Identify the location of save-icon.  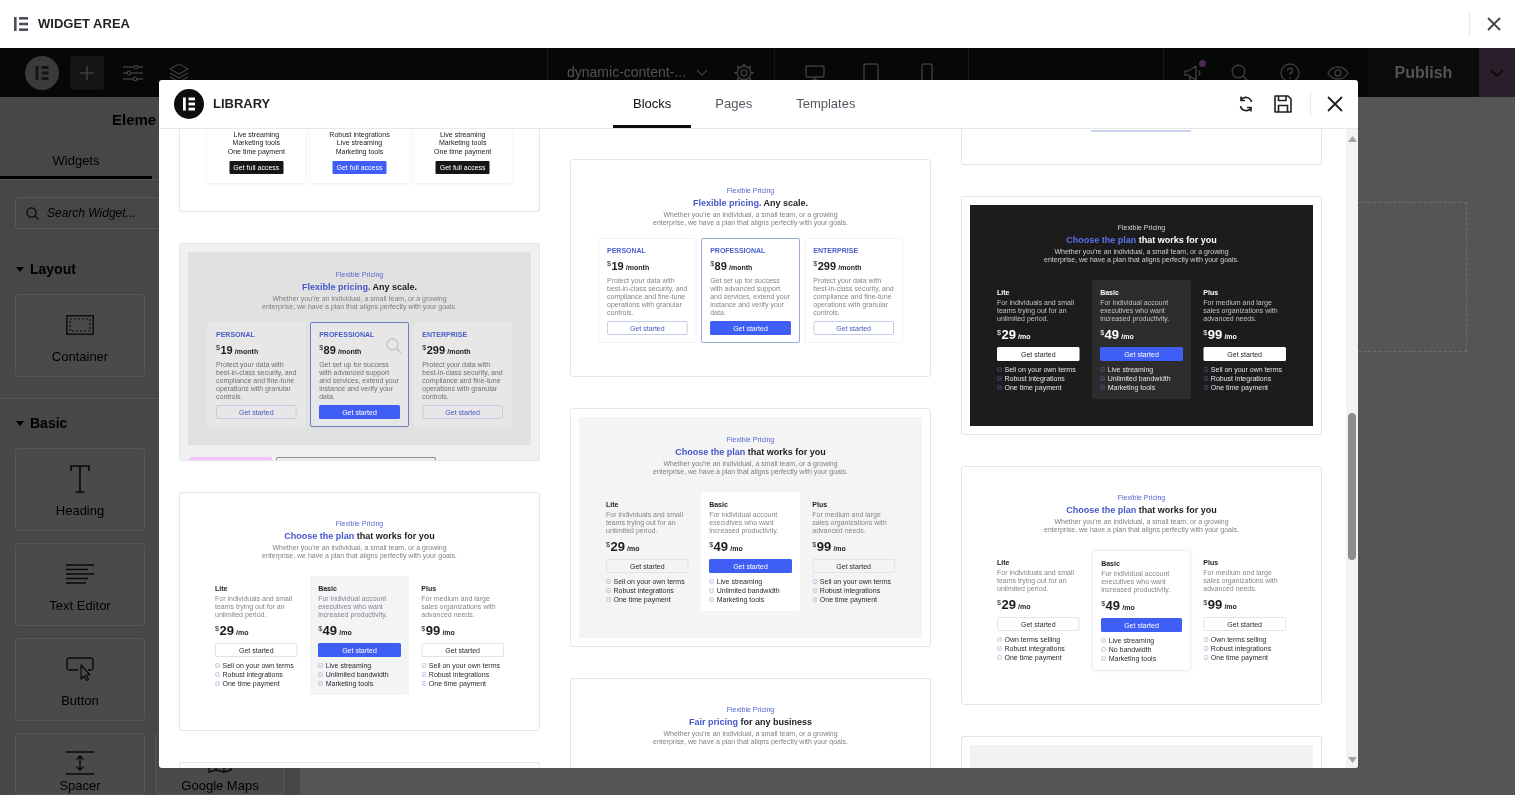
(1283, 104).